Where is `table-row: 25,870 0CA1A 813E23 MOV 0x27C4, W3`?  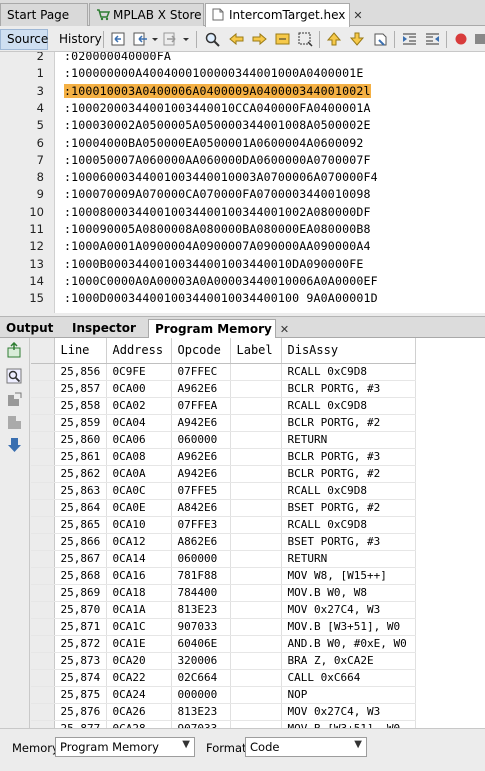 table-row: 25,870 0CA1A 813E23 MOV 0x27C4, W3 is located at coordinates (223, 610).